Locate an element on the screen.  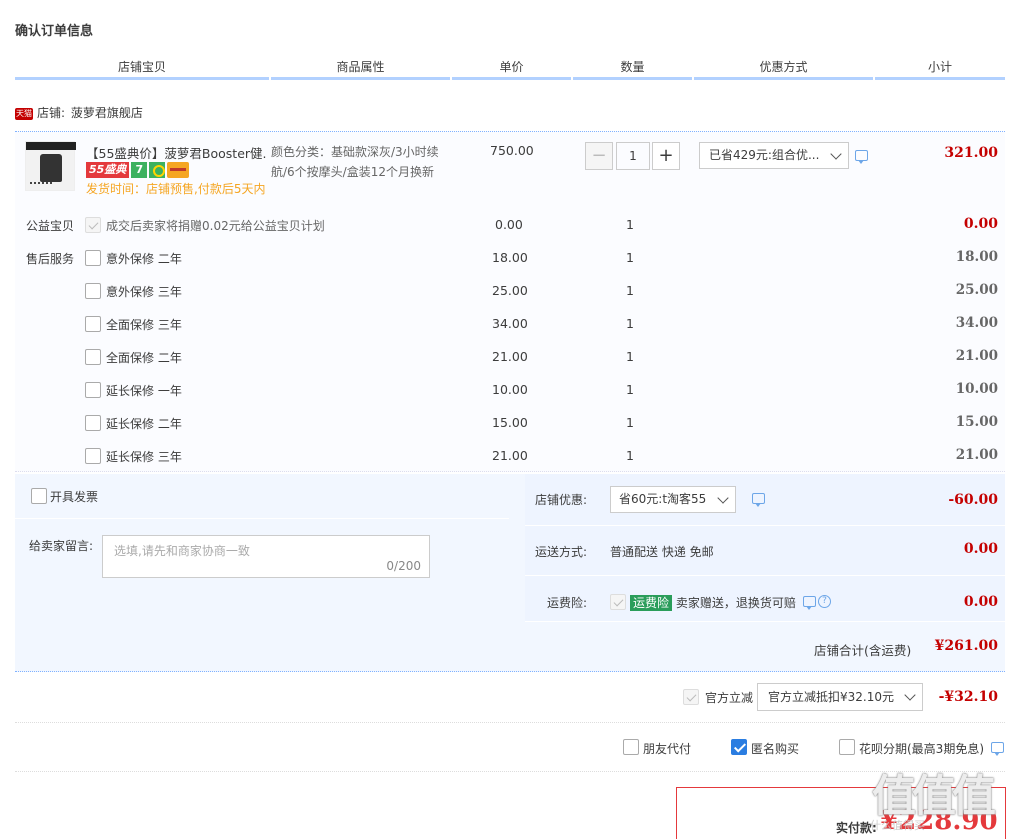
product-subtotal: 321.00 is located at coordinates (971, 153).